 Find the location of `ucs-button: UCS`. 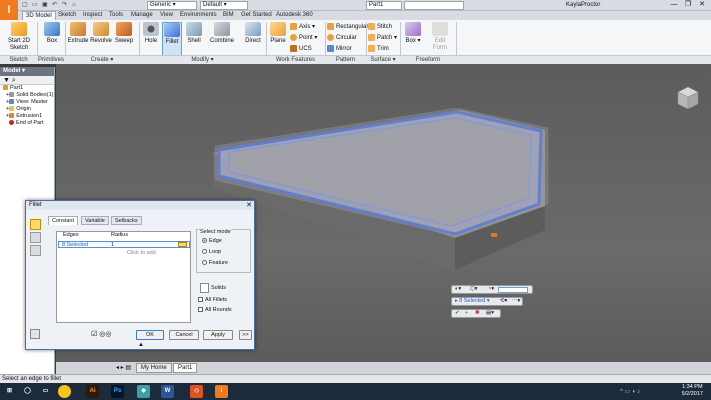

ucs-button: UCS is located at coordinates (301, 49).